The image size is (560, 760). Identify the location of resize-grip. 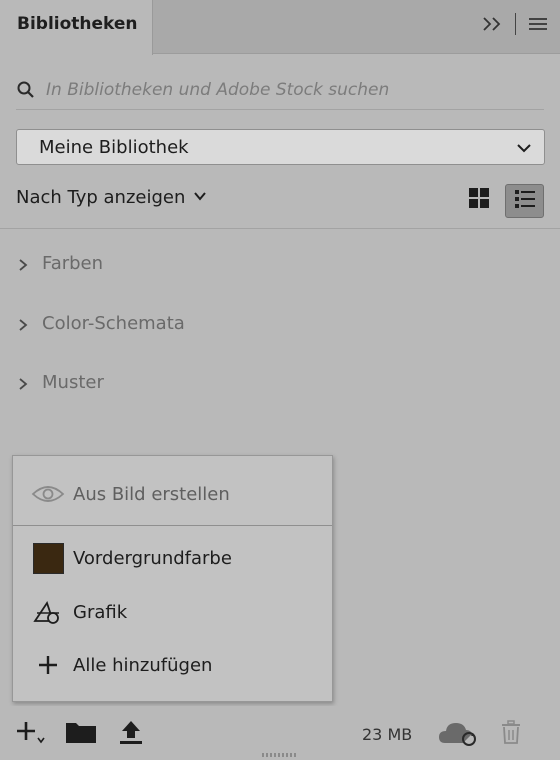
(280, 755).